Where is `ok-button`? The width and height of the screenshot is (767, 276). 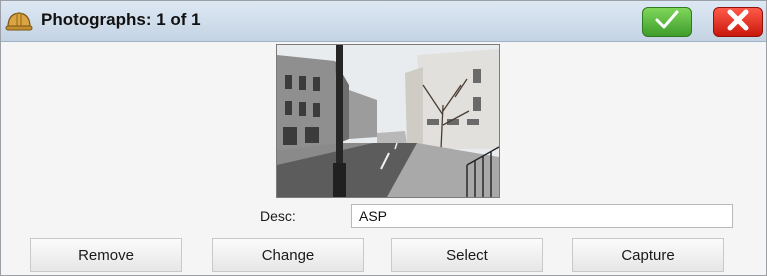
ok-button is located at coordinates (667, 22).